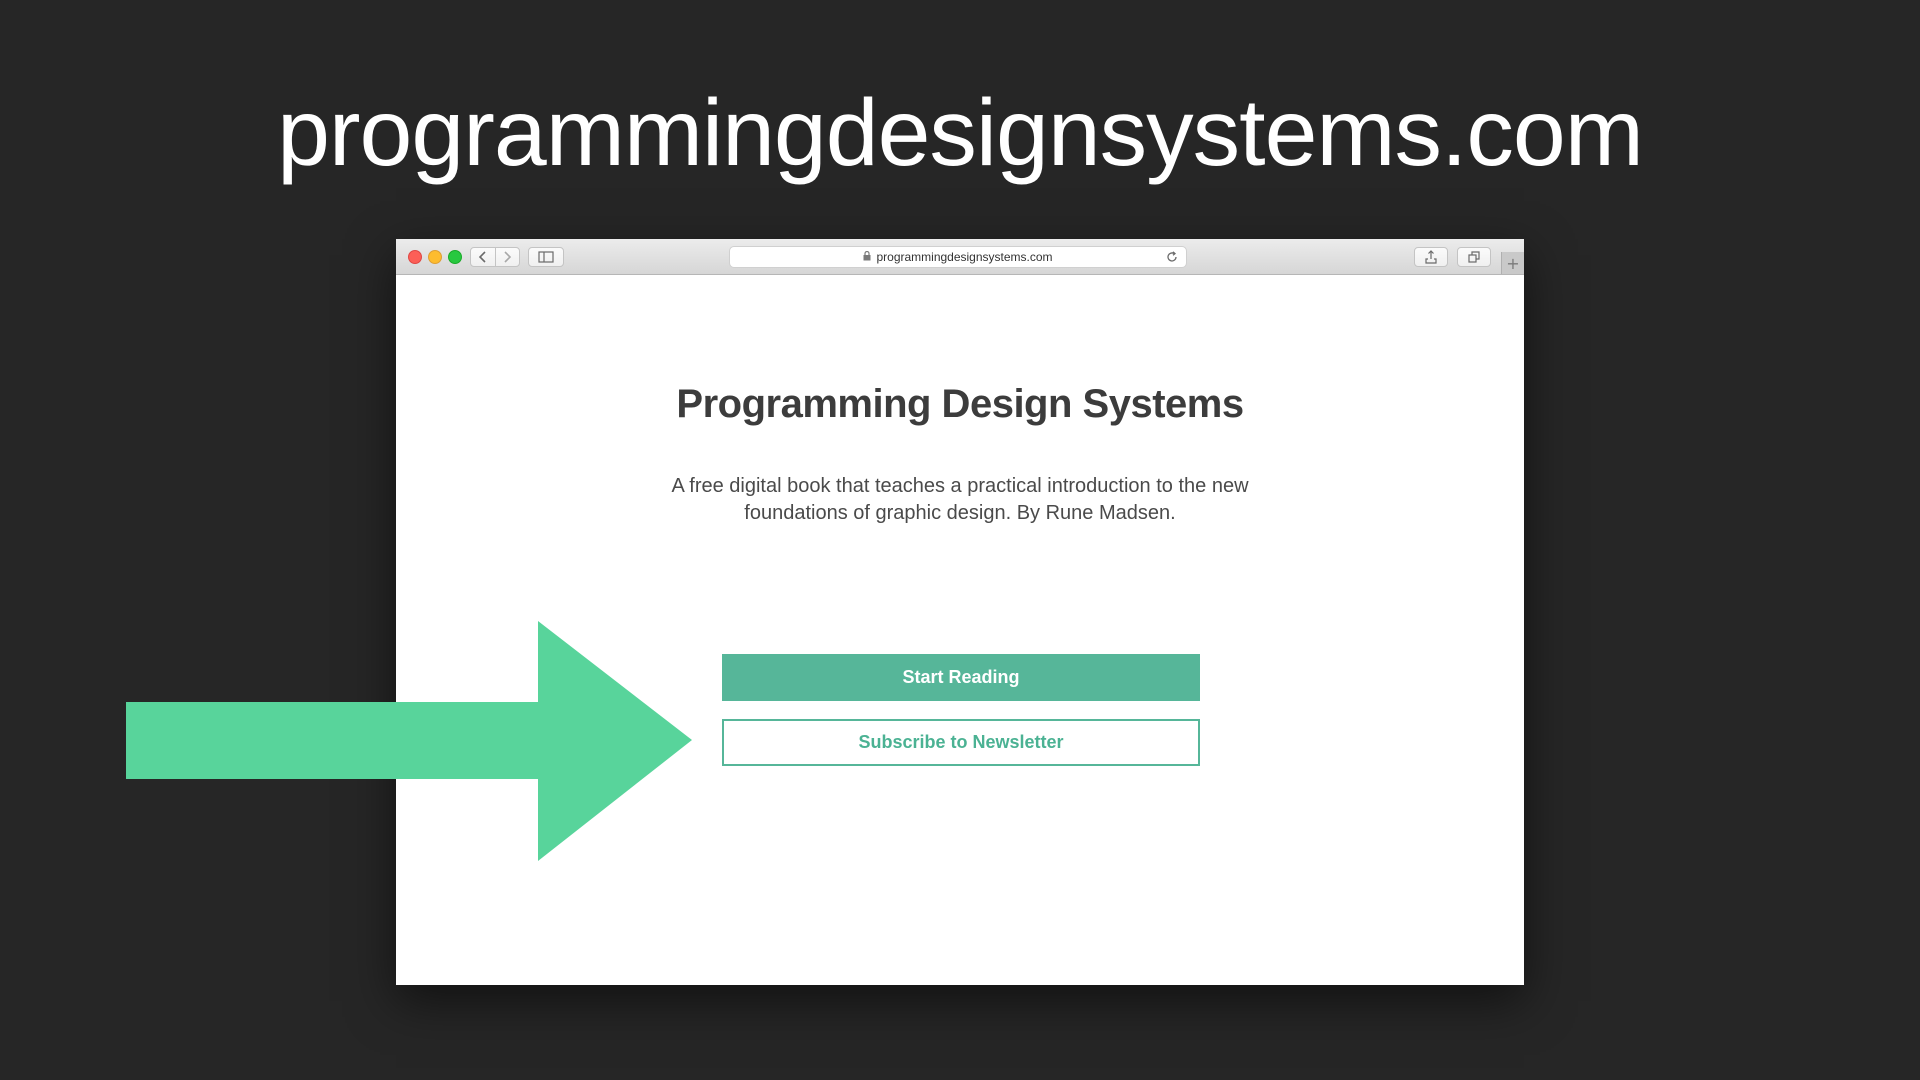 Image resolution: width=1920 pixels, height=1080 pixels. I want to click on sidebar-icon, so click(546, 257).